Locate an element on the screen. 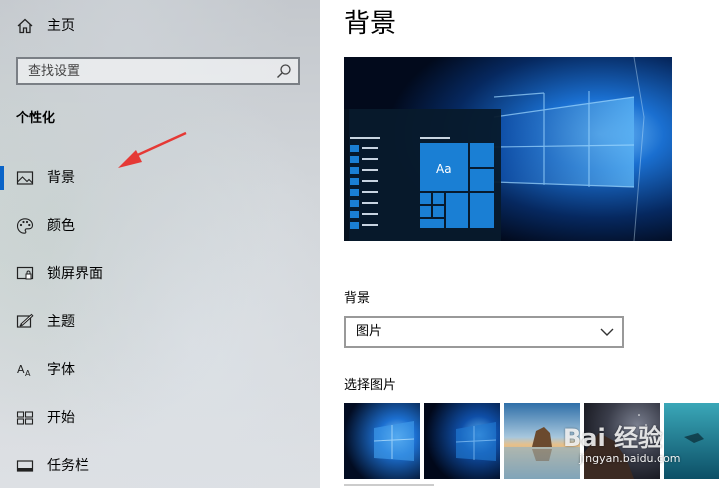 The height and width of the screenshot is (488, 719). font-icon: A A is located at coordinates (24, 370).